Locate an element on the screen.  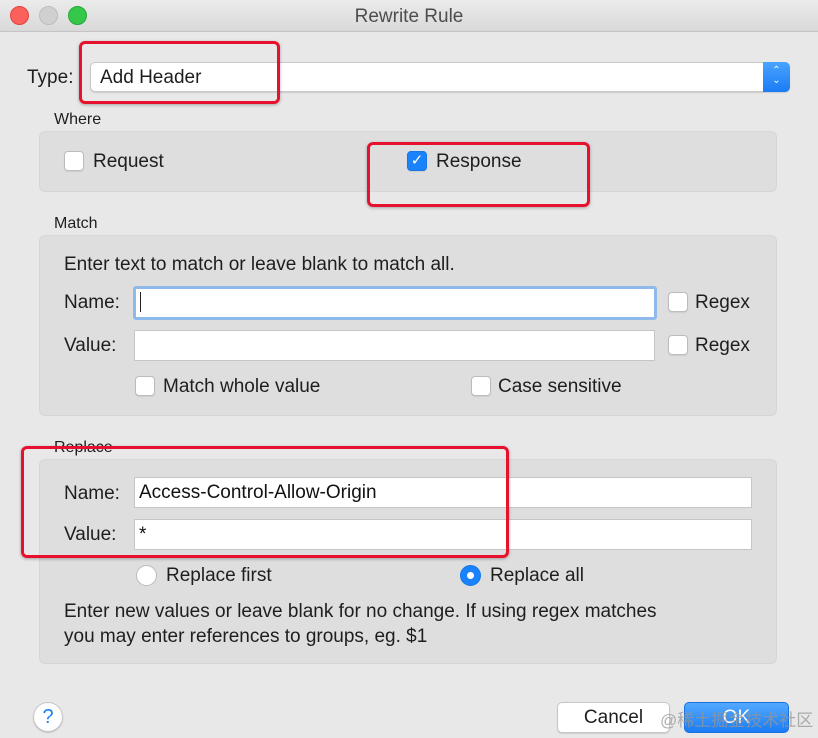
help-button: ? is located at coordinates (48, 717).